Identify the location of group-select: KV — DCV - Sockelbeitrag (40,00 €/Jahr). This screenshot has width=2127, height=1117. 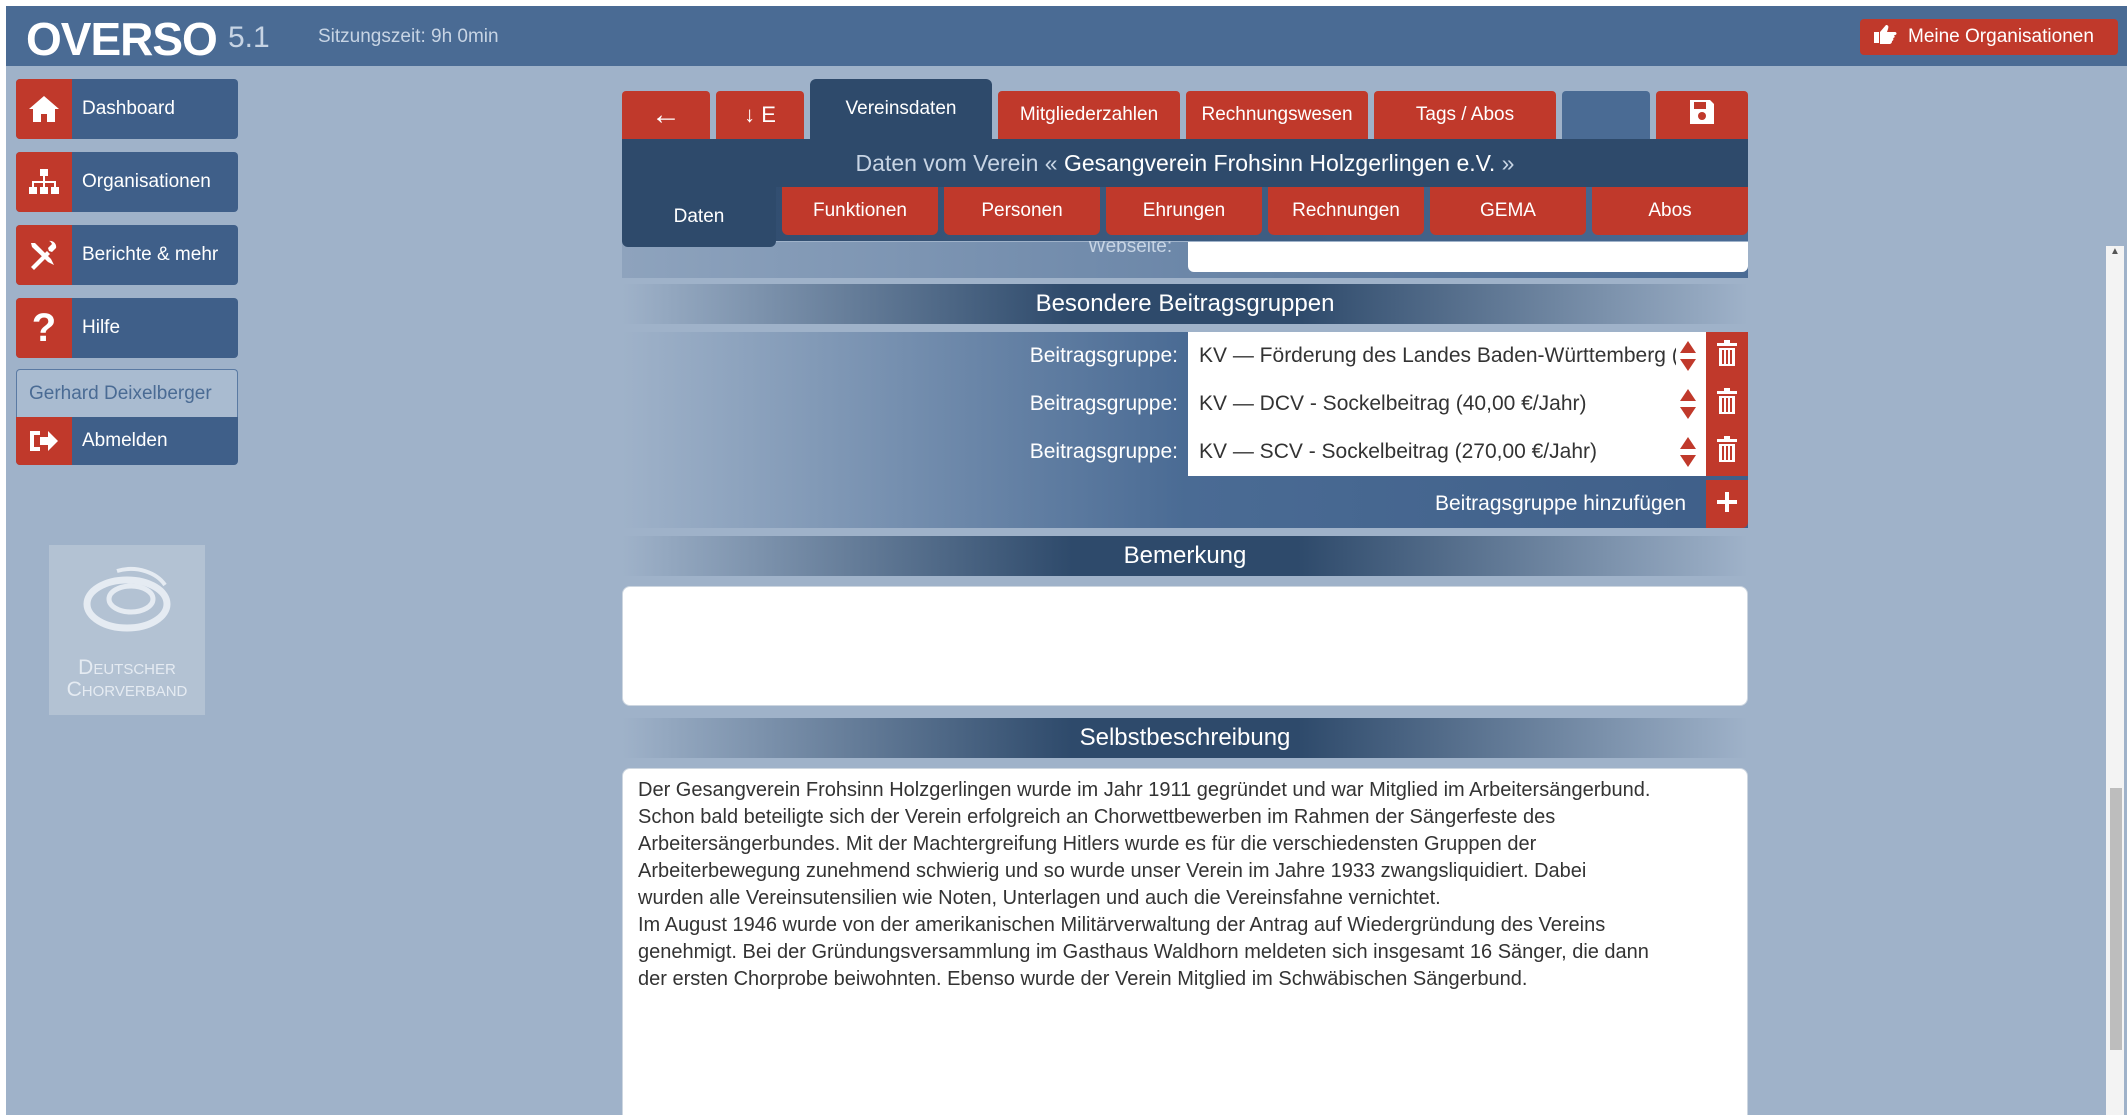
(1447, 404).